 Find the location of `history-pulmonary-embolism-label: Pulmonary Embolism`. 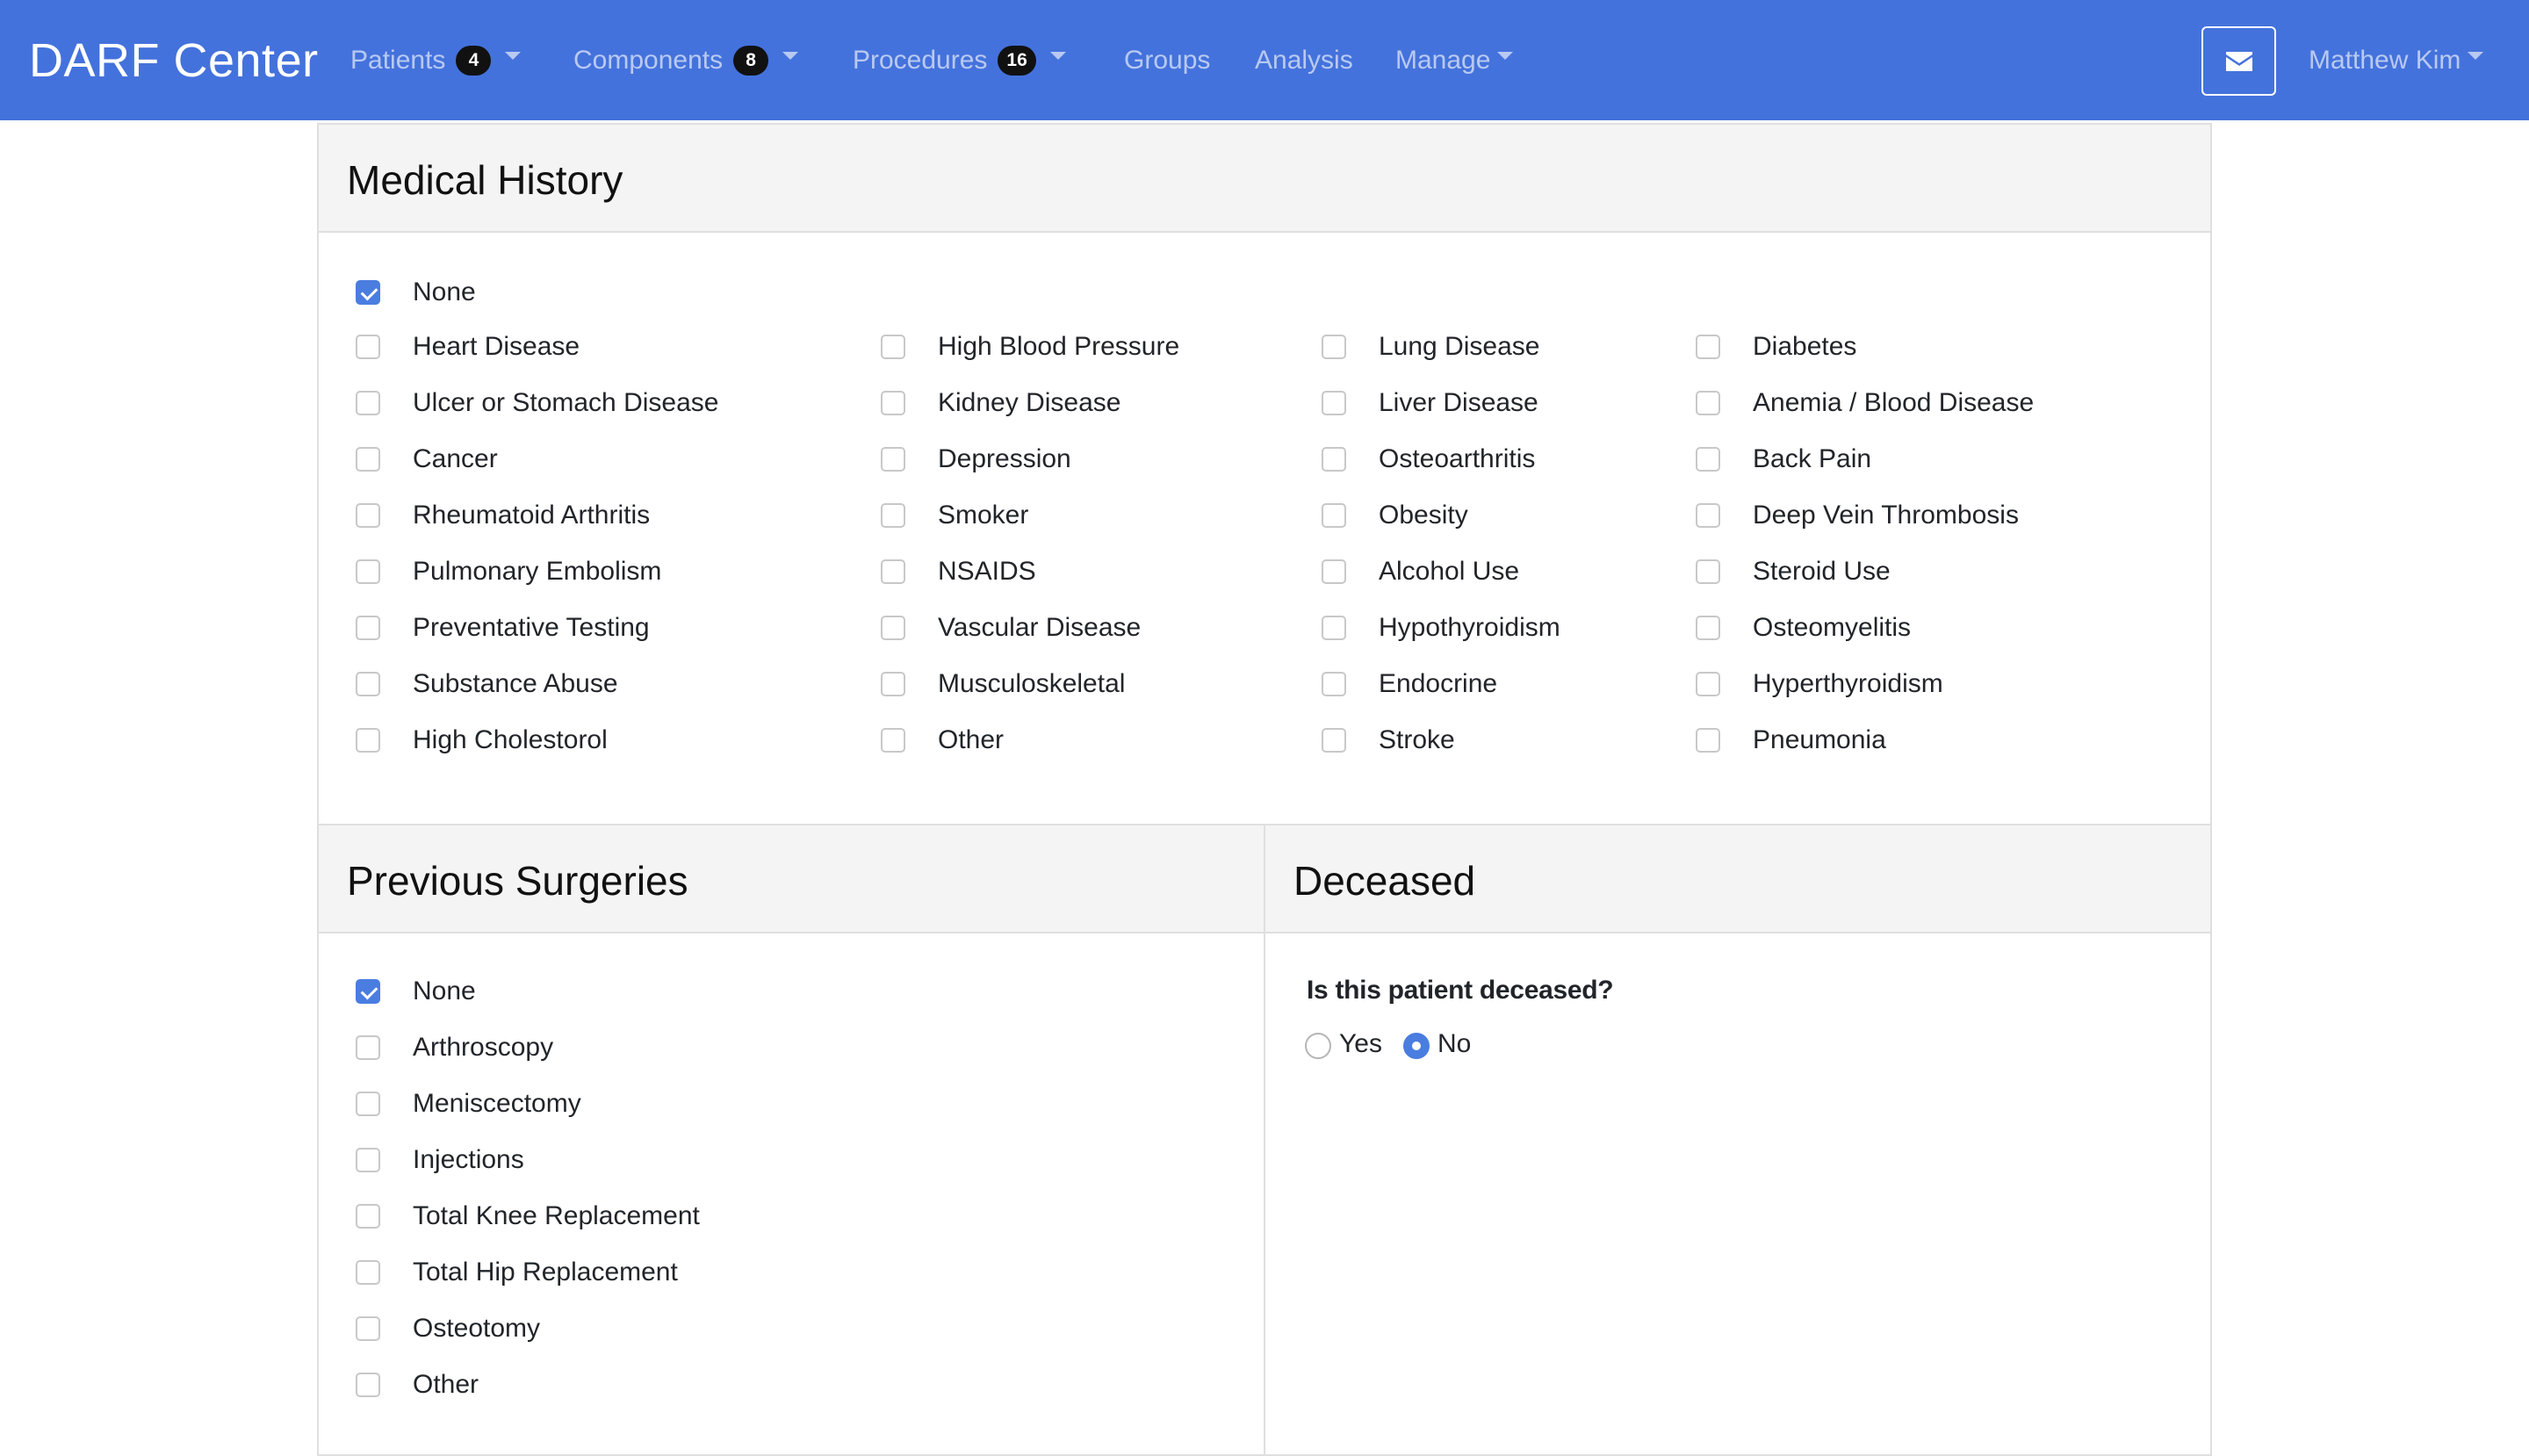

history-pulmonary-embolism-label: Pulmonary Embolism is located at coordinates (537, 571).